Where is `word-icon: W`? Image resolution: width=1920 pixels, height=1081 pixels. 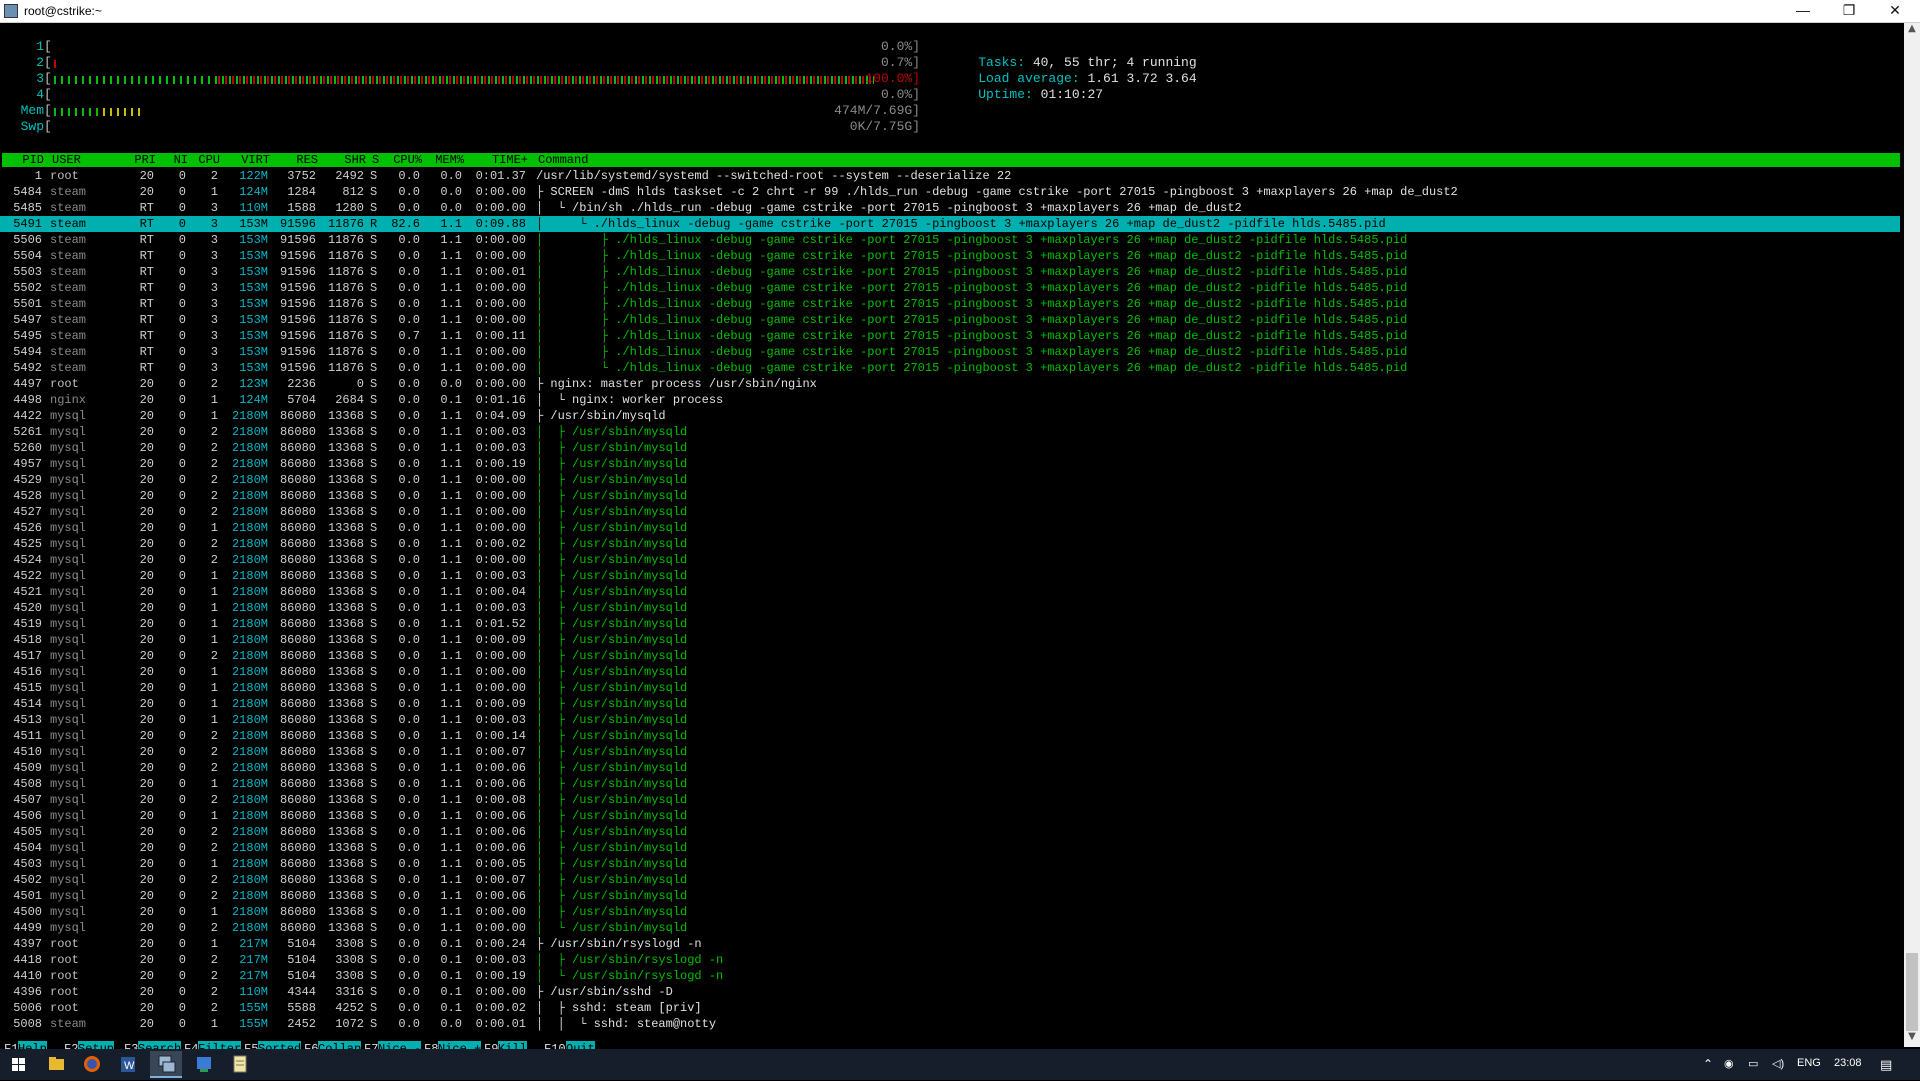 word-icon: W is located at coordinates (128, 1064).